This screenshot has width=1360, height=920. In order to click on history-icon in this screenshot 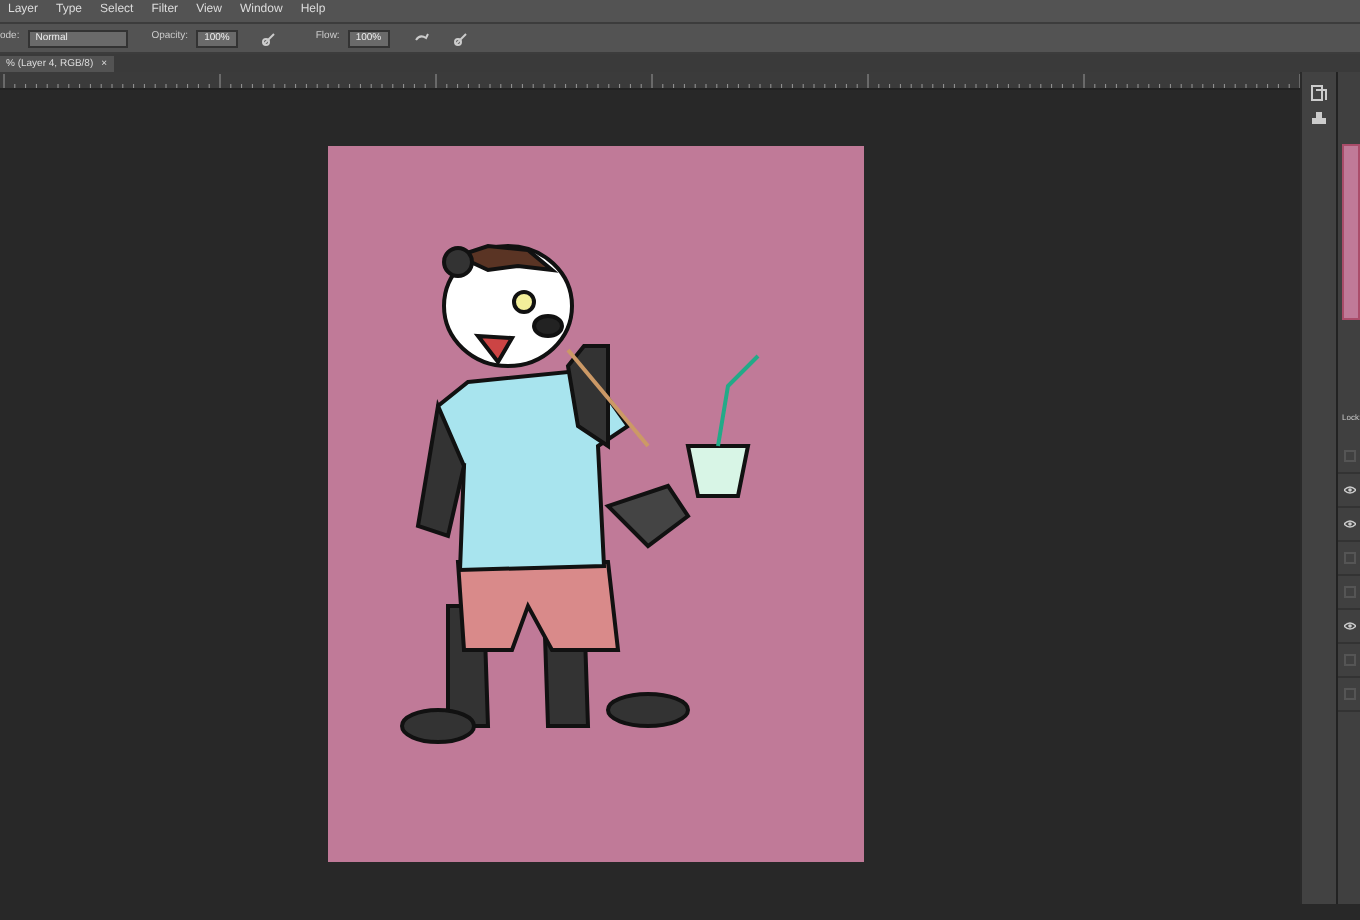, I will do `click(1319, 93)`.